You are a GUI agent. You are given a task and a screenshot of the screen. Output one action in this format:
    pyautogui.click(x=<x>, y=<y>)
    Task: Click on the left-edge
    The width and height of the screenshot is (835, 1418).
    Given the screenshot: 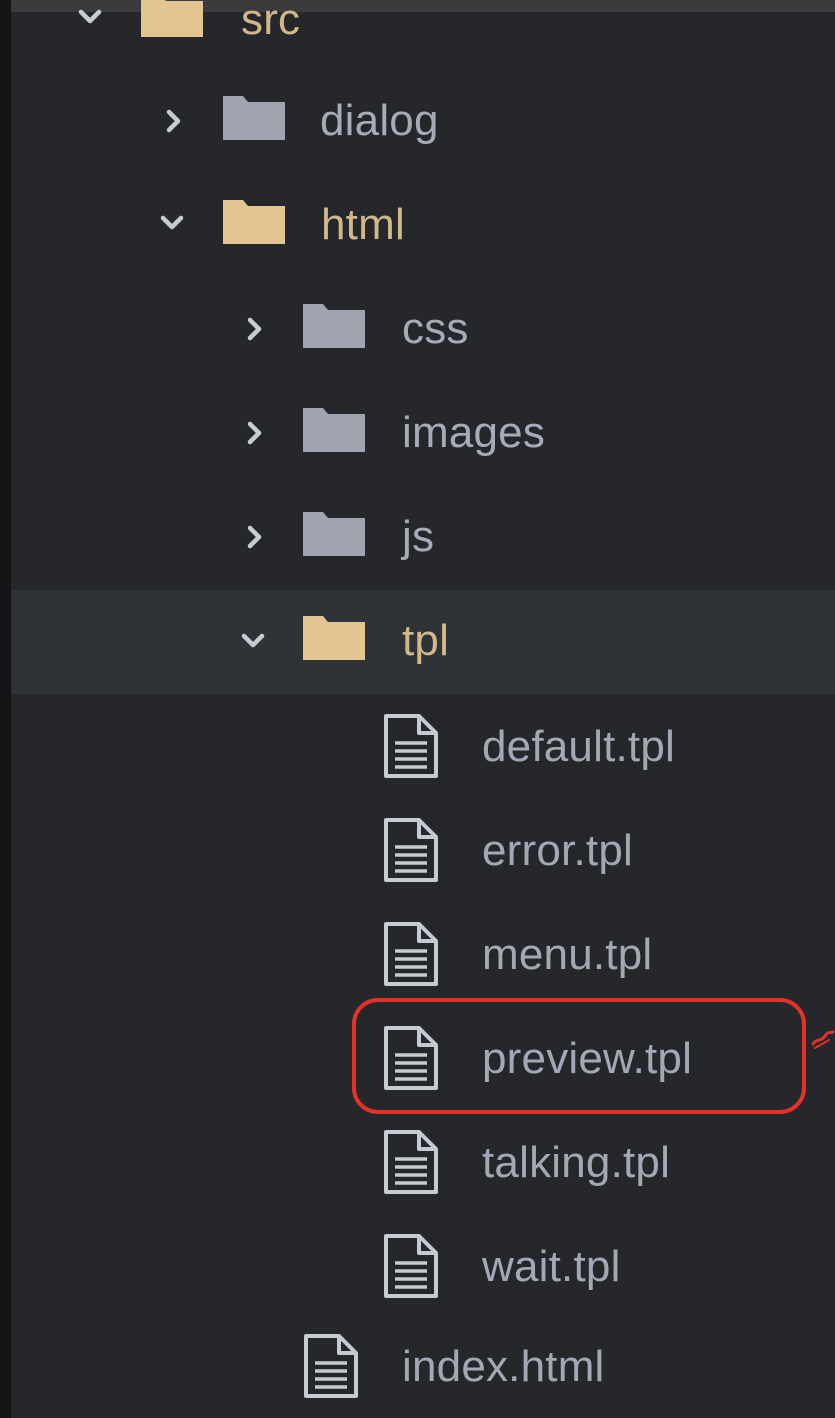 What is the action you would take?
    pyautogui.click(x=5, y=709)
    